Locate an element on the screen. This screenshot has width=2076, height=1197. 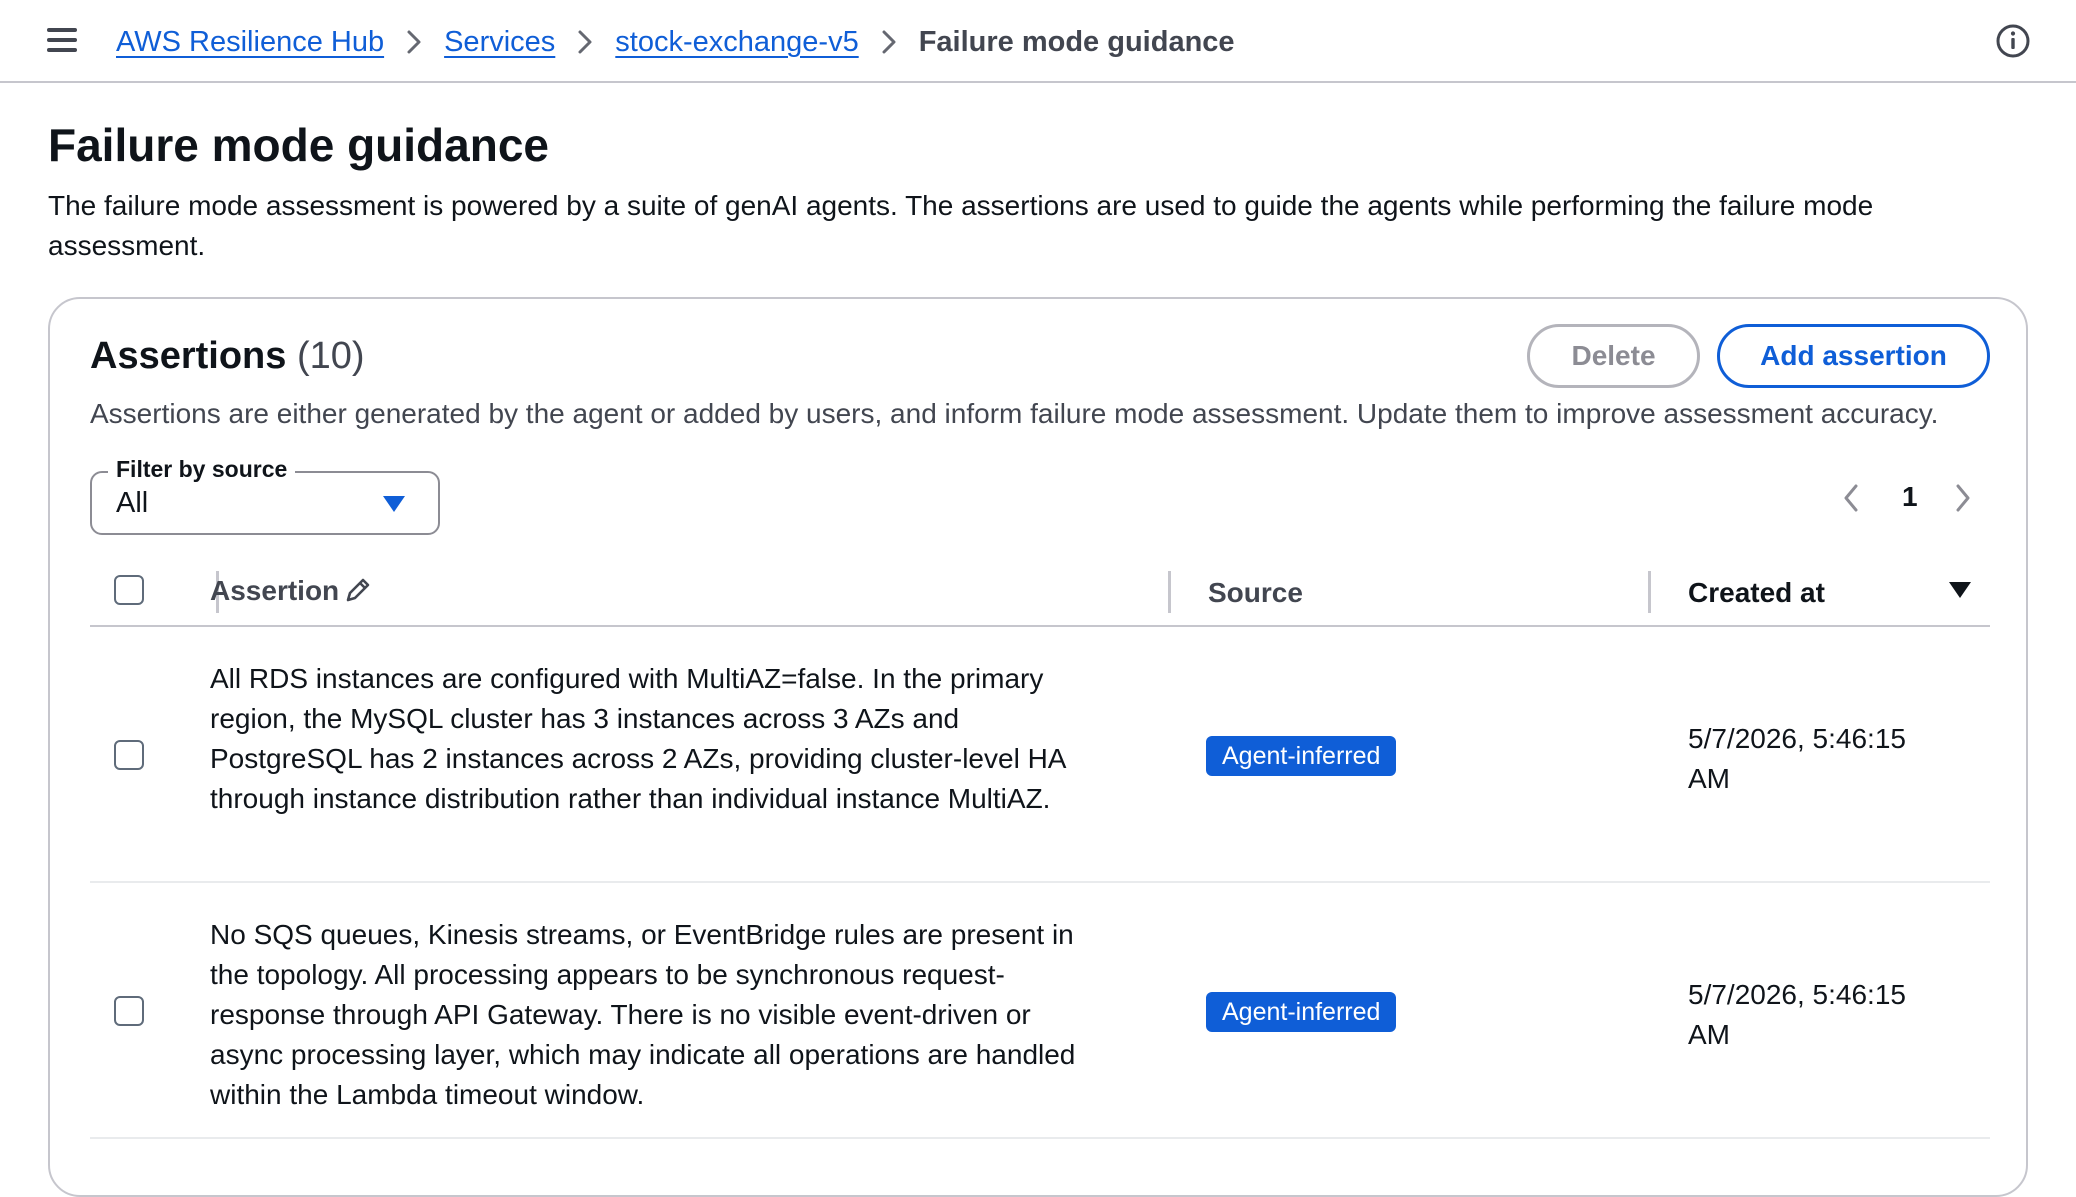
assertions-count: (10) is located at coordinates (330, 356).